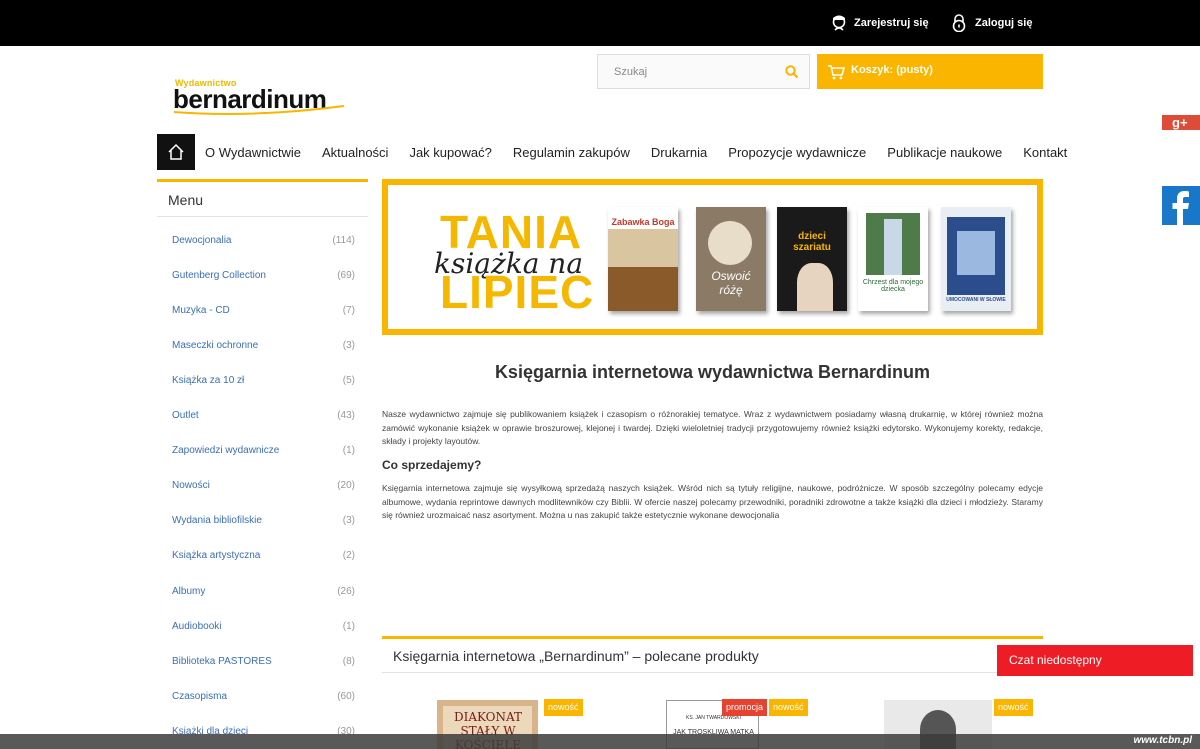  What do you see at coordinates (944, 152) in the screenshot?
I see `nav-item-publikacje: Publikacje naukowe` at bounding box center [944, 152].